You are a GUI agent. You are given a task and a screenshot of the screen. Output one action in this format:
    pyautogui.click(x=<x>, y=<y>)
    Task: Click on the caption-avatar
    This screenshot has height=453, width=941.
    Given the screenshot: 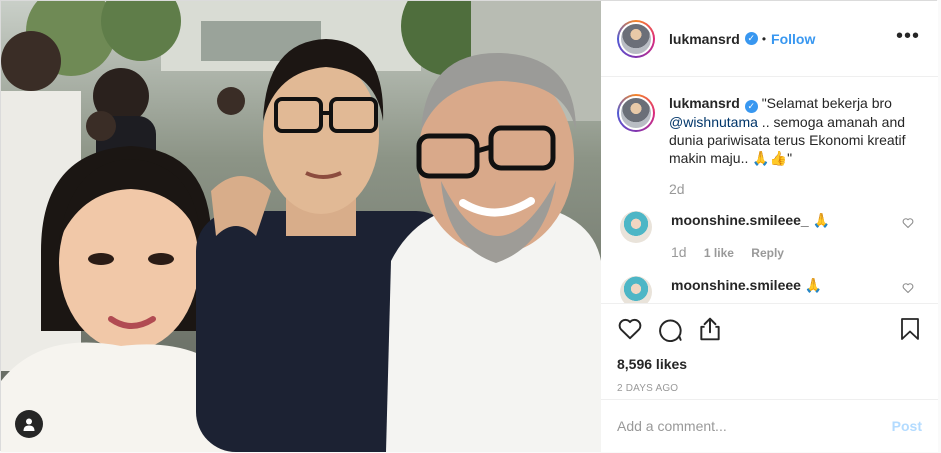 What is the action you would take?
    pyautogui.click(x=636, y=113)
    